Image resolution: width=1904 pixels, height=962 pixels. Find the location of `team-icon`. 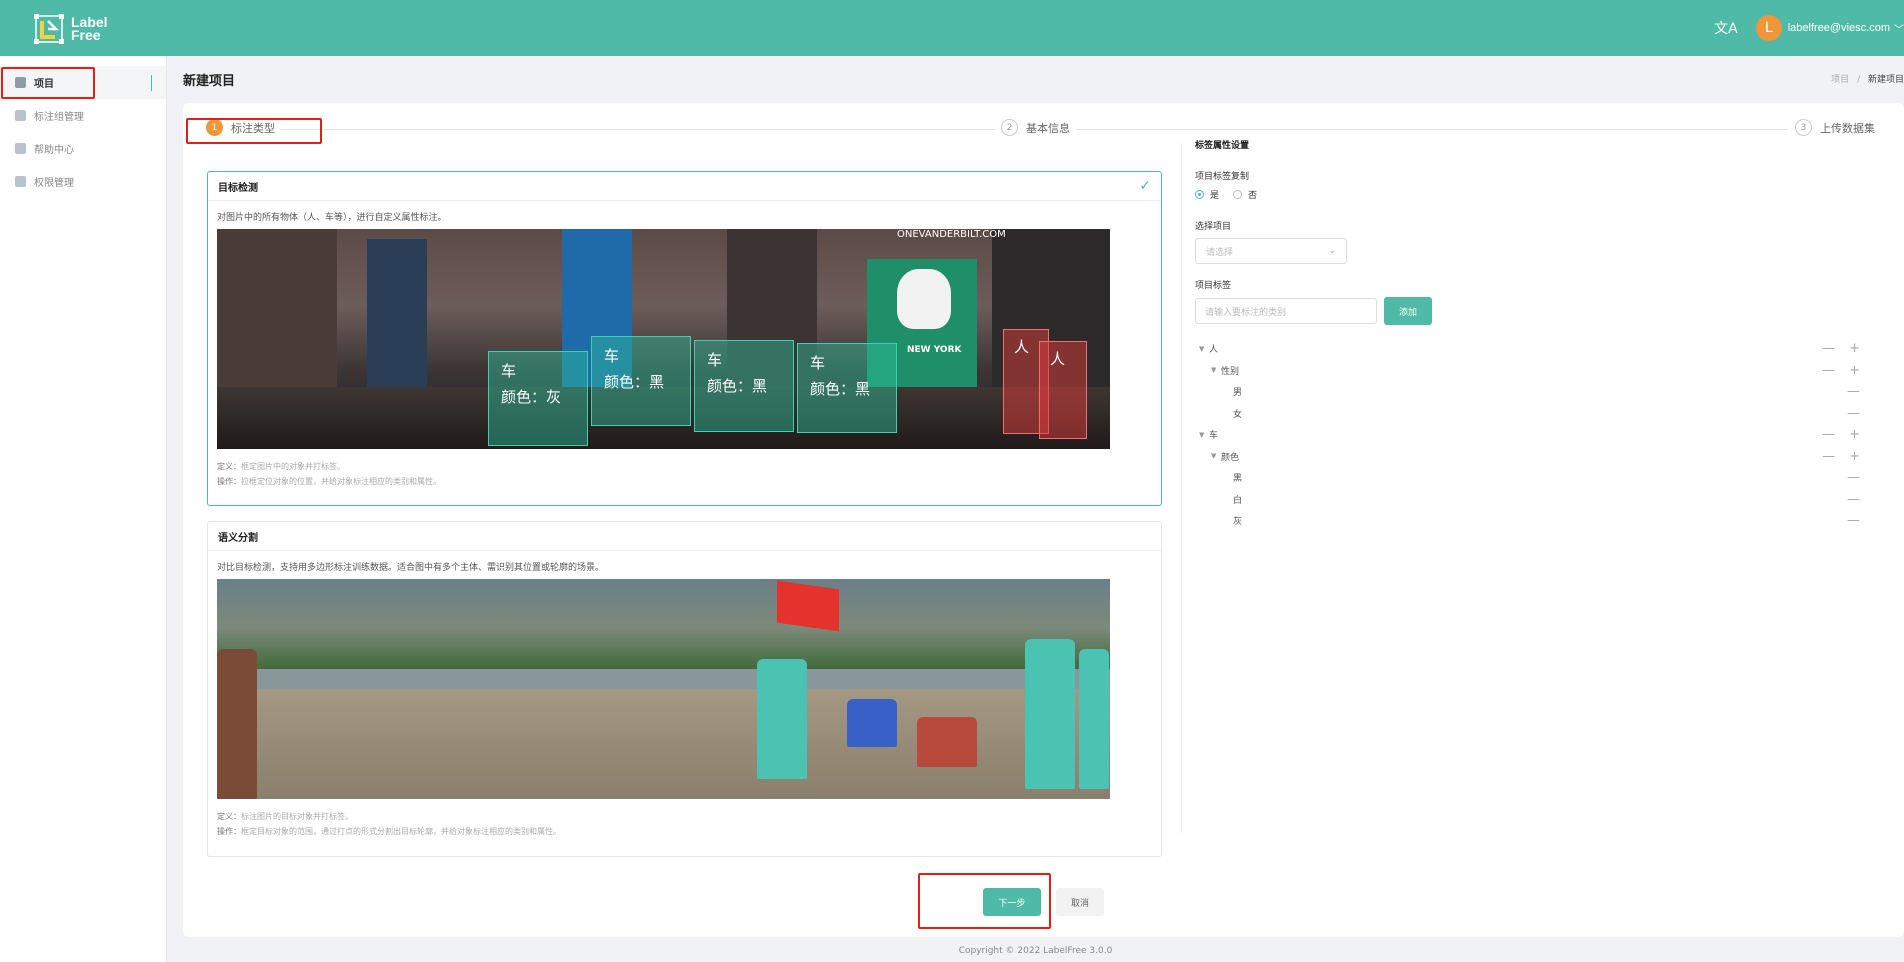

team-icon is located at coordinates (20, 115).